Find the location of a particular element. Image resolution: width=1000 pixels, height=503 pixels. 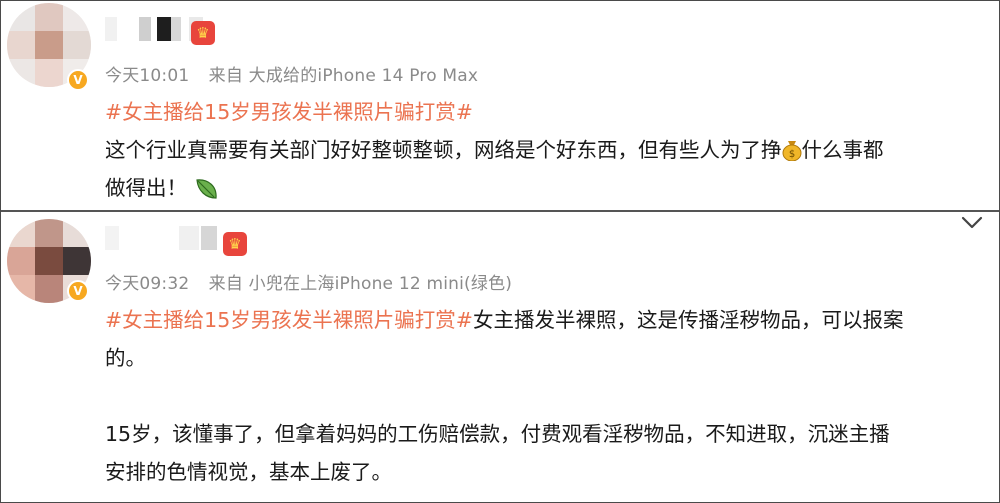

body-text: 的。 is located at coordinates (125, 358).